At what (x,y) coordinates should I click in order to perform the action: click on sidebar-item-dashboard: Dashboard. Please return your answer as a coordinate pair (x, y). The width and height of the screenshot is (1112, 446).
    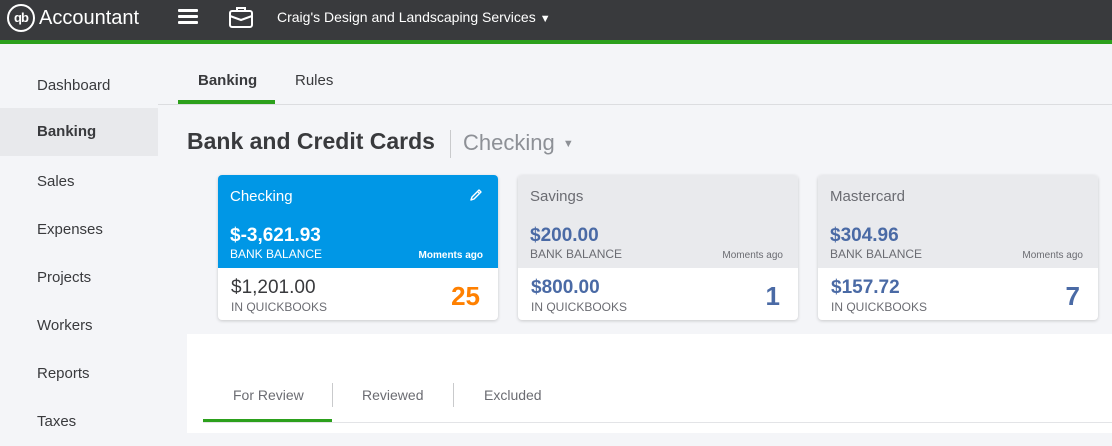
    Looking at the image, I should click on (79, 86).